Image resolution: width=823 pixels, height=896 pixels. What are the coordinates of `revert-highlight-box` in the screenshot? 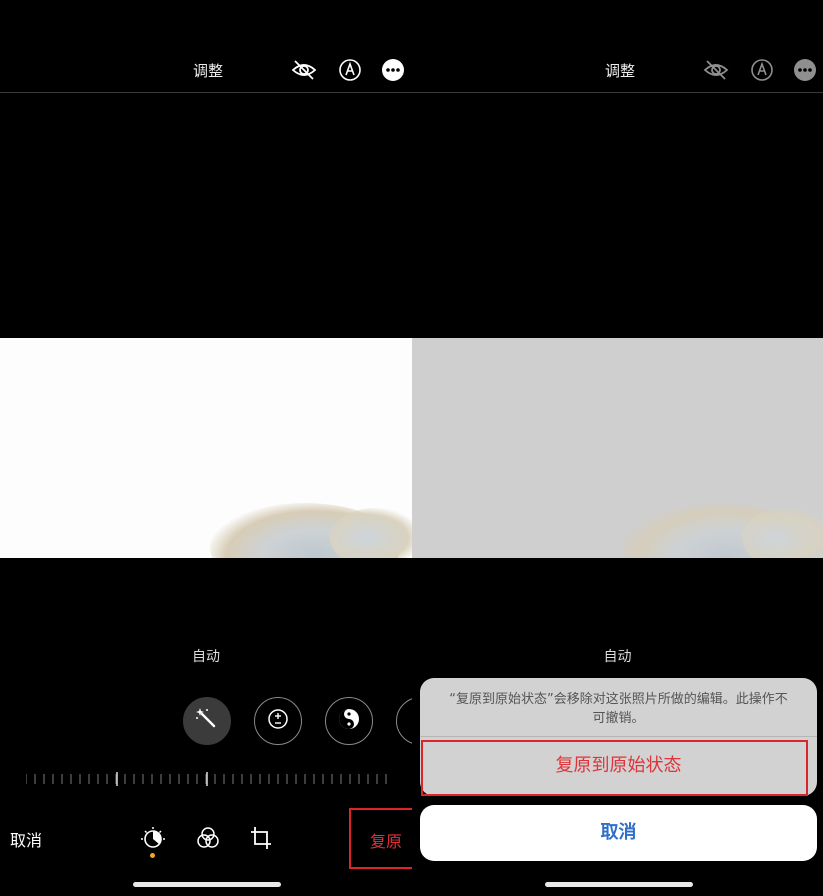 It's located at (380, 838).